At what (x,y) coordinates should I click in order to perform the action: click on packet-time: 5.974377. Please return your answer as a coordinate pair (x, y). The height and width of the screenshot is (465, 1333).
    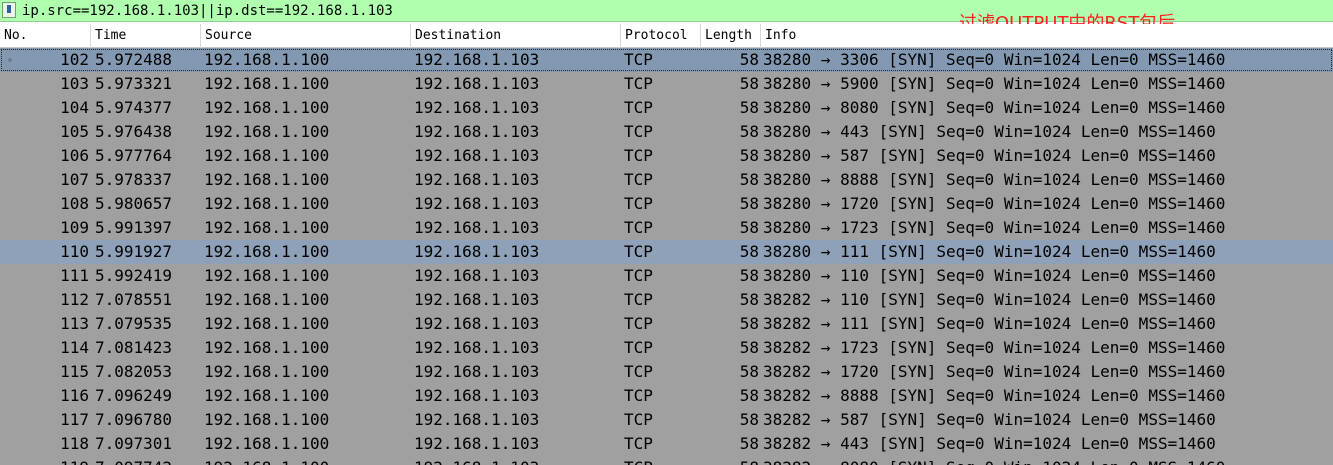
    Looking at the image, I should click on (134, 107).